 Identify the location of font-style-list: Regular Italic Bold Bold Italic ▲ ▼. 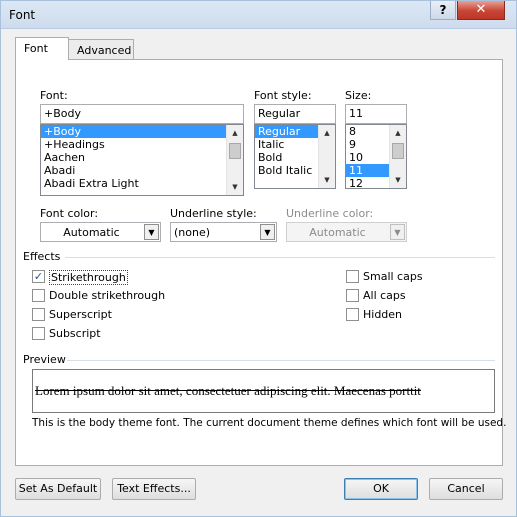
(295, 156).